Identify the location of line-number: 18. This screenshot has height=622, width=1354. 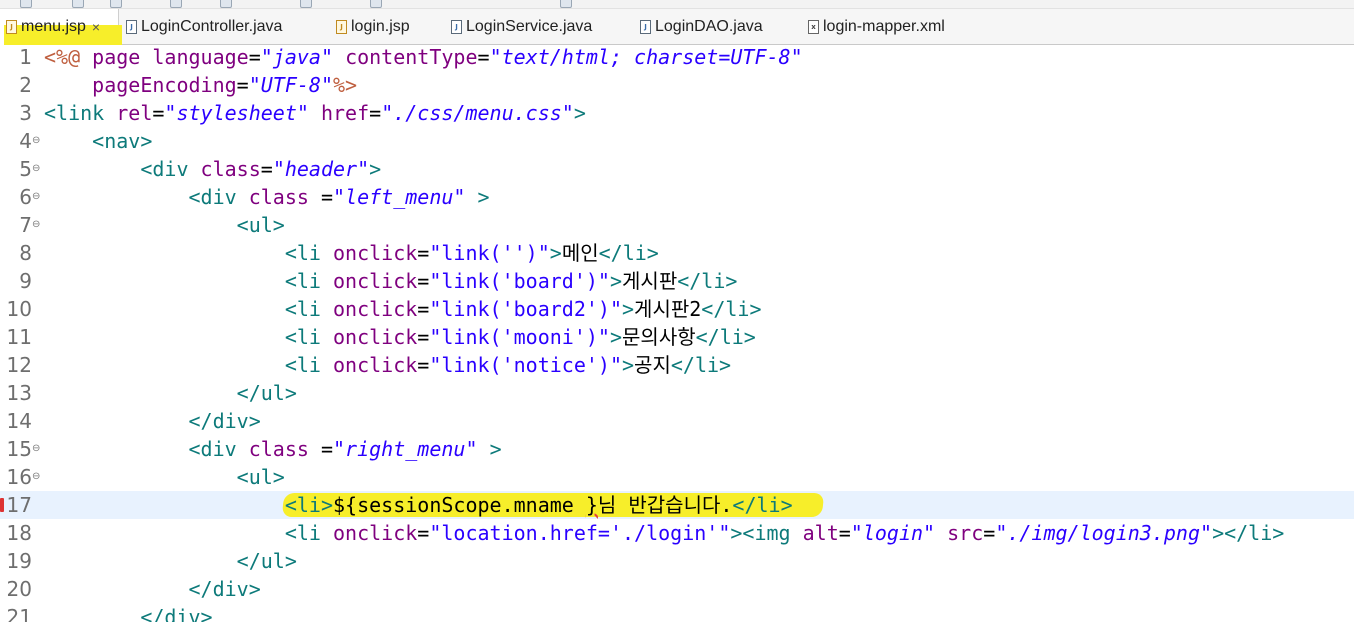
(19, 533).